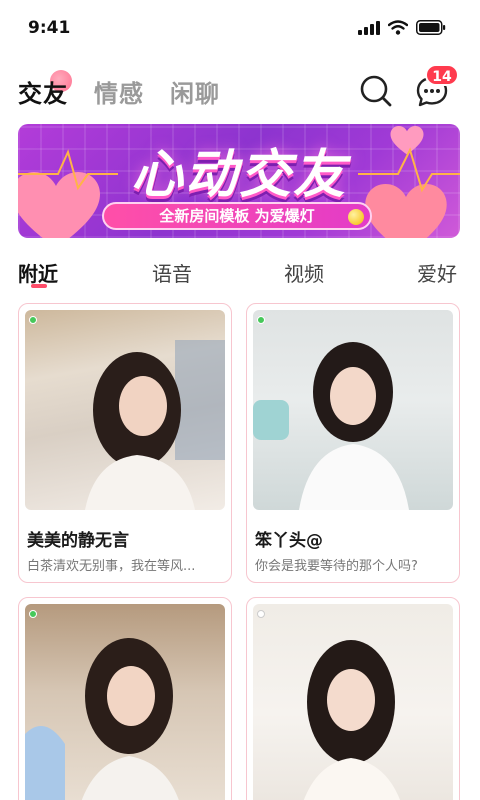  What do you see at coordinates (119, 91) in the screenshot?
I see `tab-emotion: 情感` at bounding box center [119, 91].